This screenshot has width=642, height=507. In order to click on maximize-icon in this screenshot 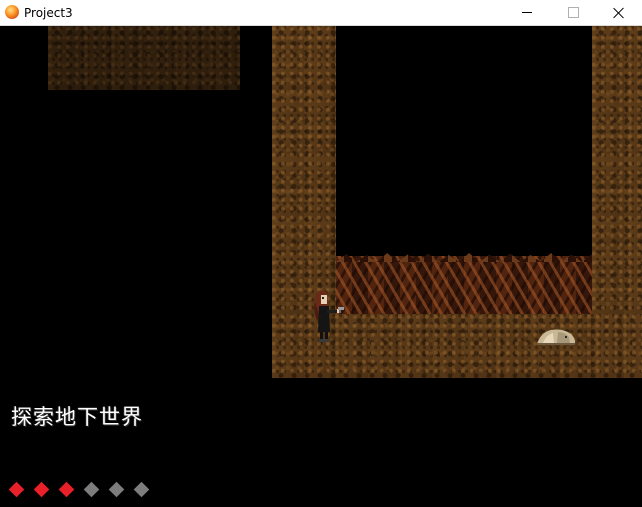, I will do `click(573, 12)`.